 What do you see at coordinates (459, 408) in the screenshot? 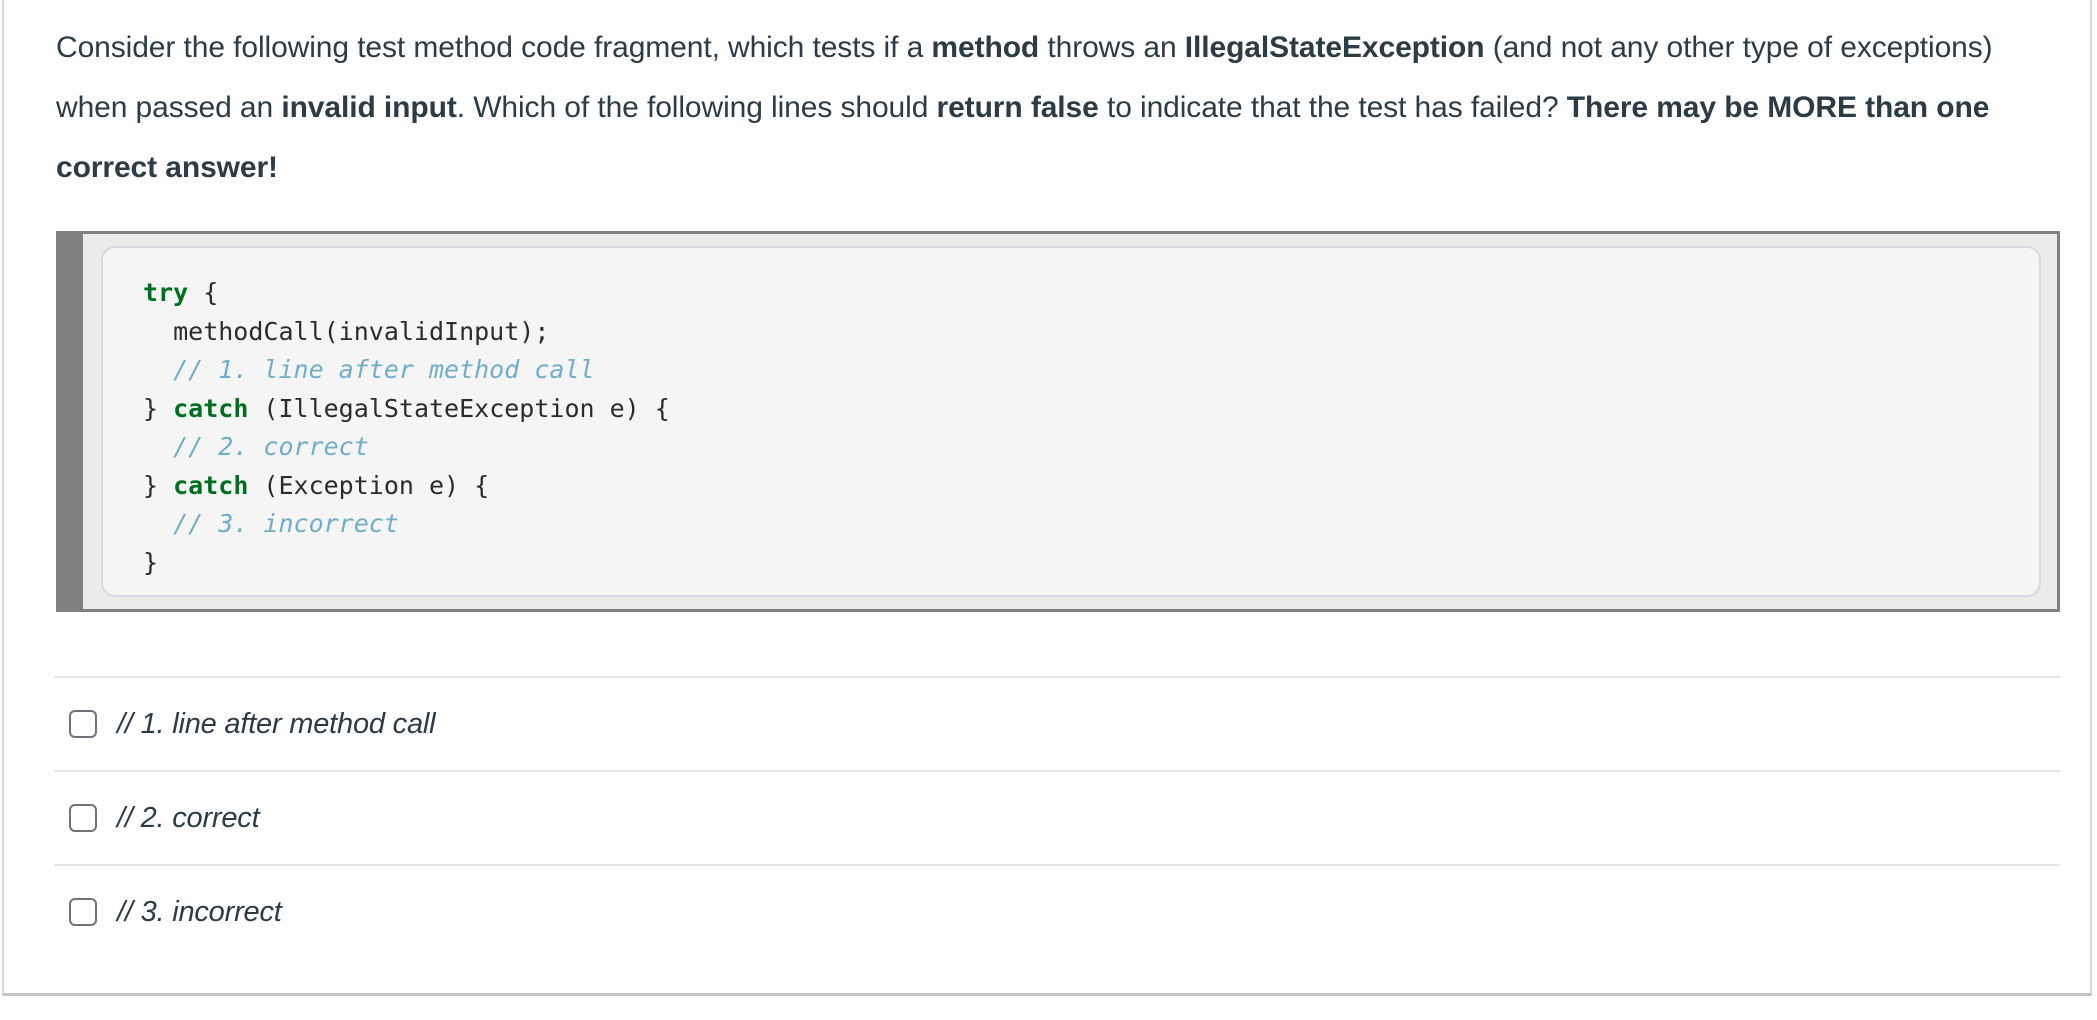
I see `code-plain: (IllegalStateException e) {` at bounding box center [459, 408].